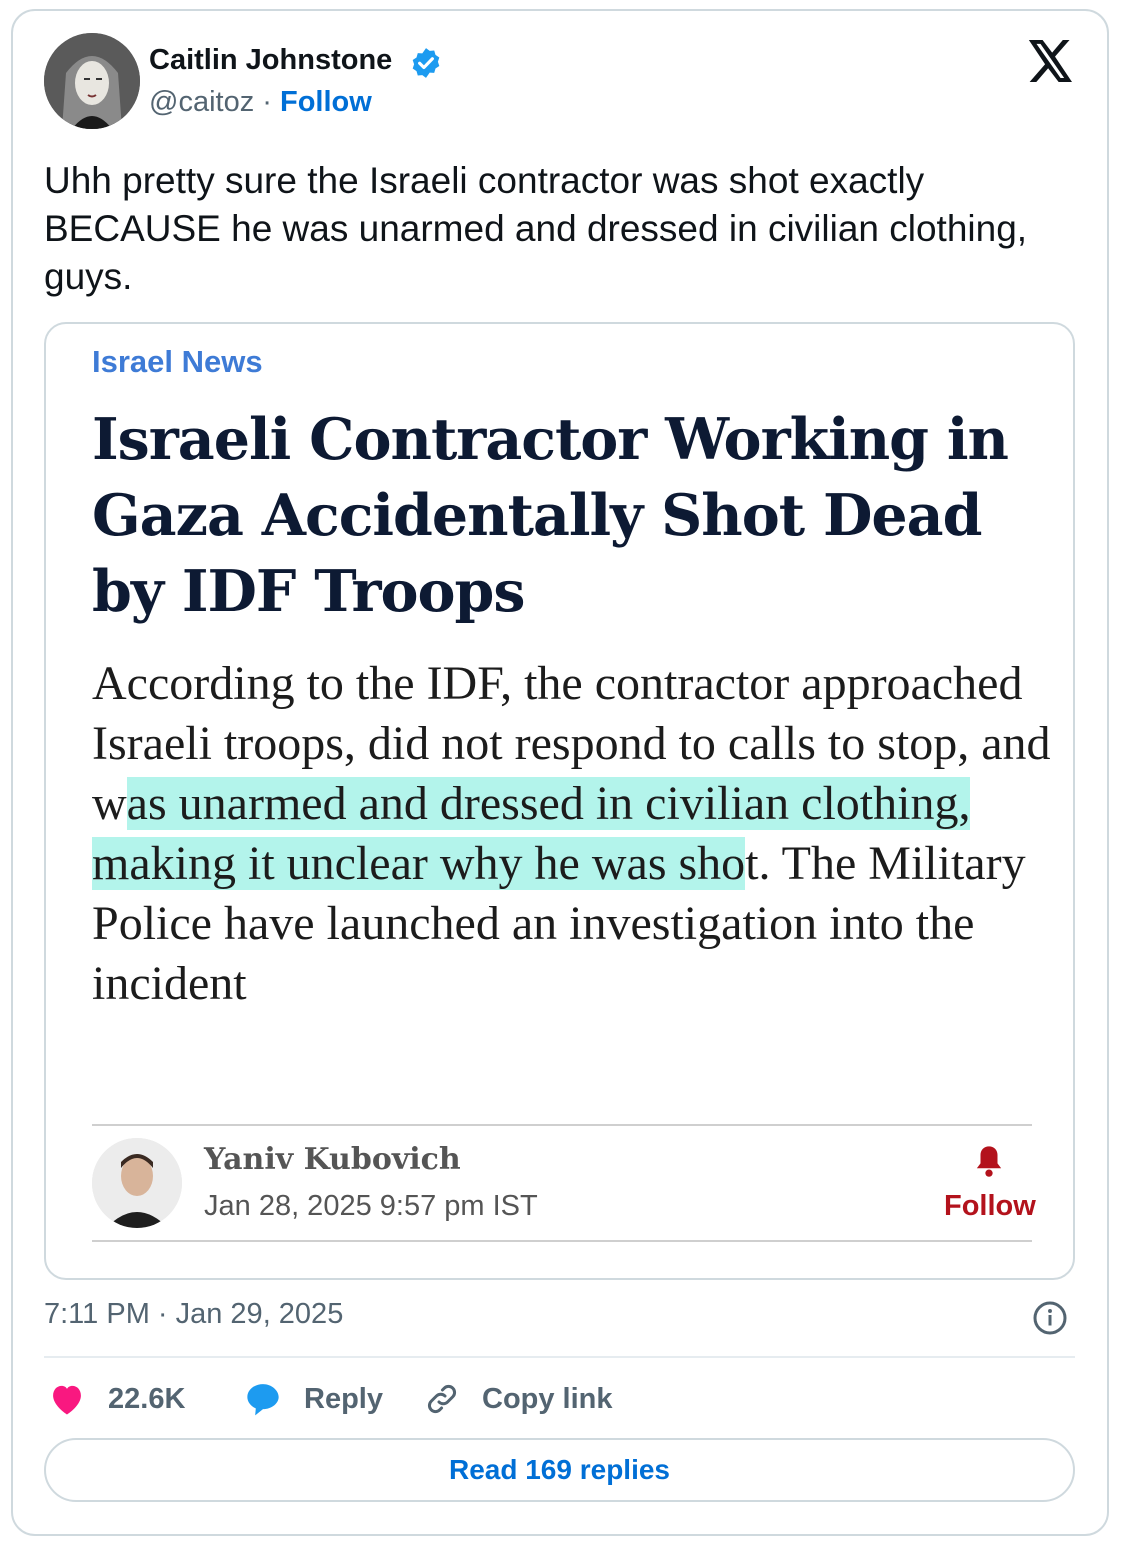 Image resolution: width=1122 pixels, height=1552 pixels. I want to click on reply-button: Reply, so click(313, 1399).